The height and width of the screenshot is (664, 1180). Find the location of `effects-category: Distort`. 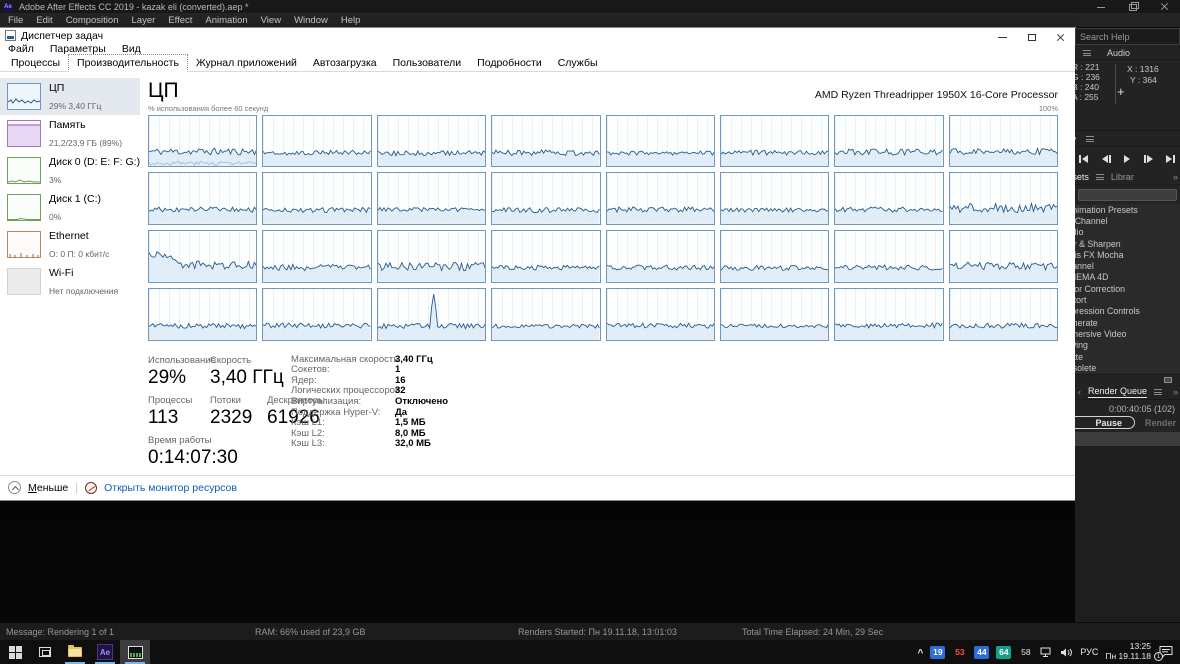

effects-category: Distort is located at coordinates (1127, 299).